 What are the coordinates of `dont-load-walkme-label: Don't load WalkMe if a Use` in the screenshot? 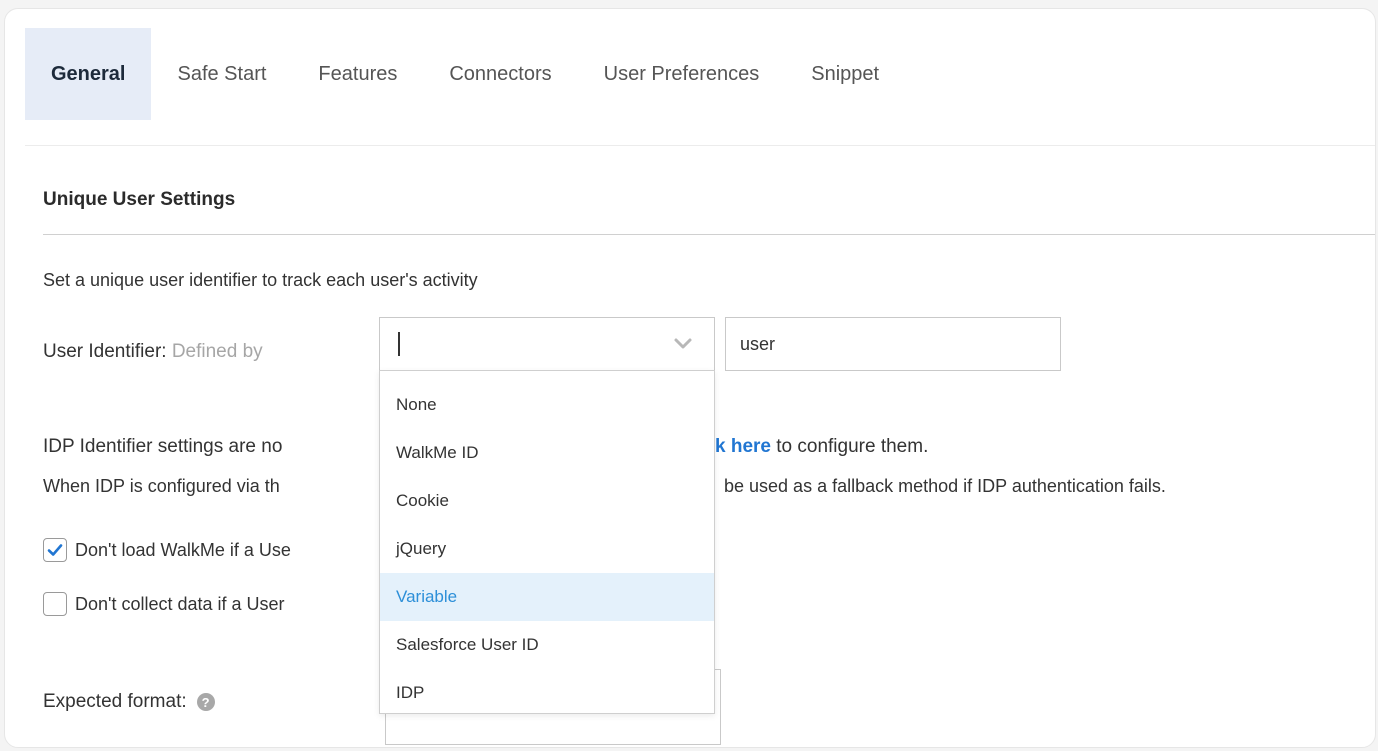 It's located at (183, 549).